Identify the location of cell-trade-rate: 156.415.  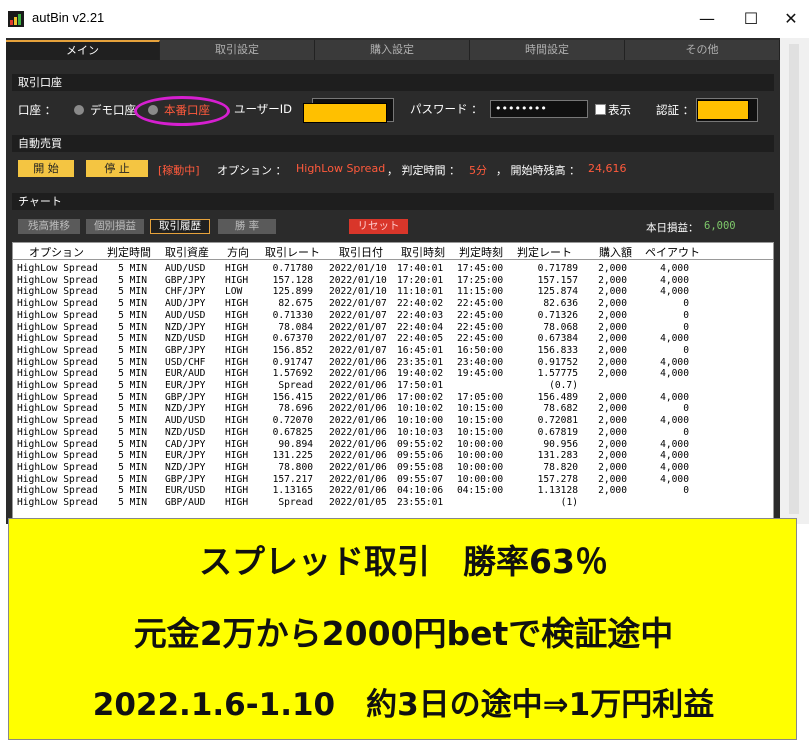
(292, 397).